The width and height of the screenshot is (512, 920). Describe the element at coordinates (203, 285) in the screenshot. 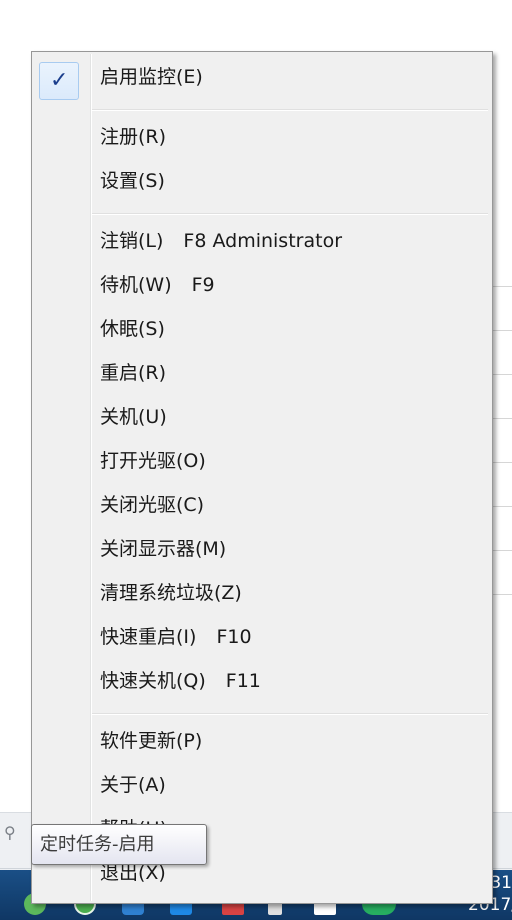

I see `menu-item-shortcut: F9` at that location.